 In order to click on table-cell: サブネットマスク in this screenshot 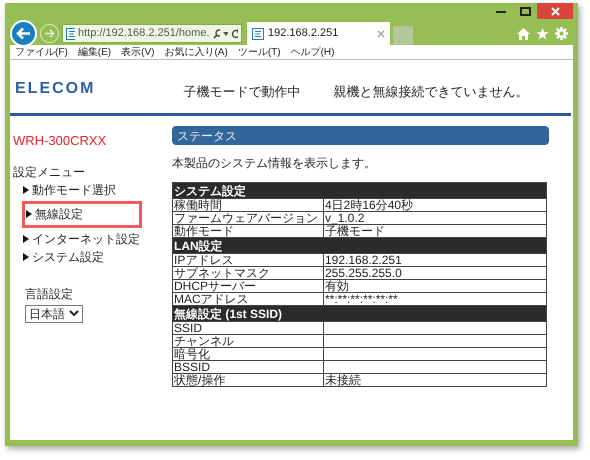, I will do `click(248, 273)`.